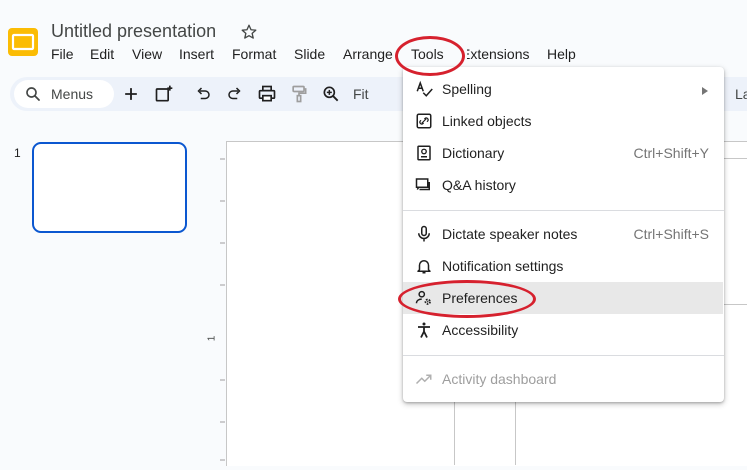  I want to click on menu-item-label: Notification settings, so click(503, 266).